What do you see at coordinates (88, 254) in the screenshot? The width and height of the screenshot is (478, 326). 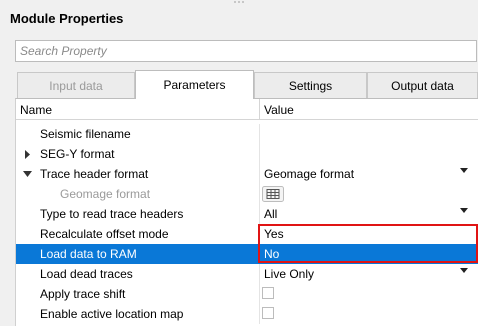 I see `property-name: Load data to RAM` at bounding box center [88, 254].